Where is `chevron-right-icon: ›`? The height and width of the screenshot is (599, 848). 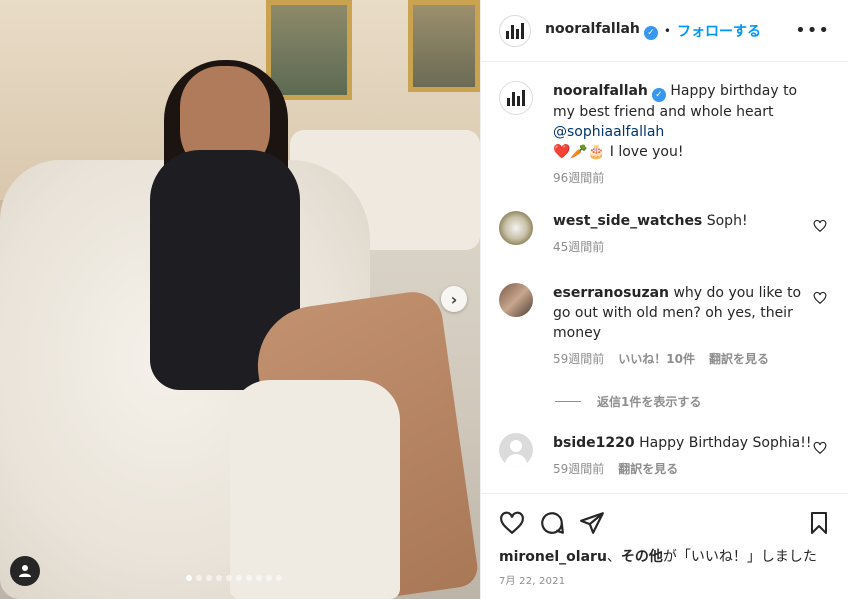 chevron-right-icon: › is located at coordinates (454, 299).